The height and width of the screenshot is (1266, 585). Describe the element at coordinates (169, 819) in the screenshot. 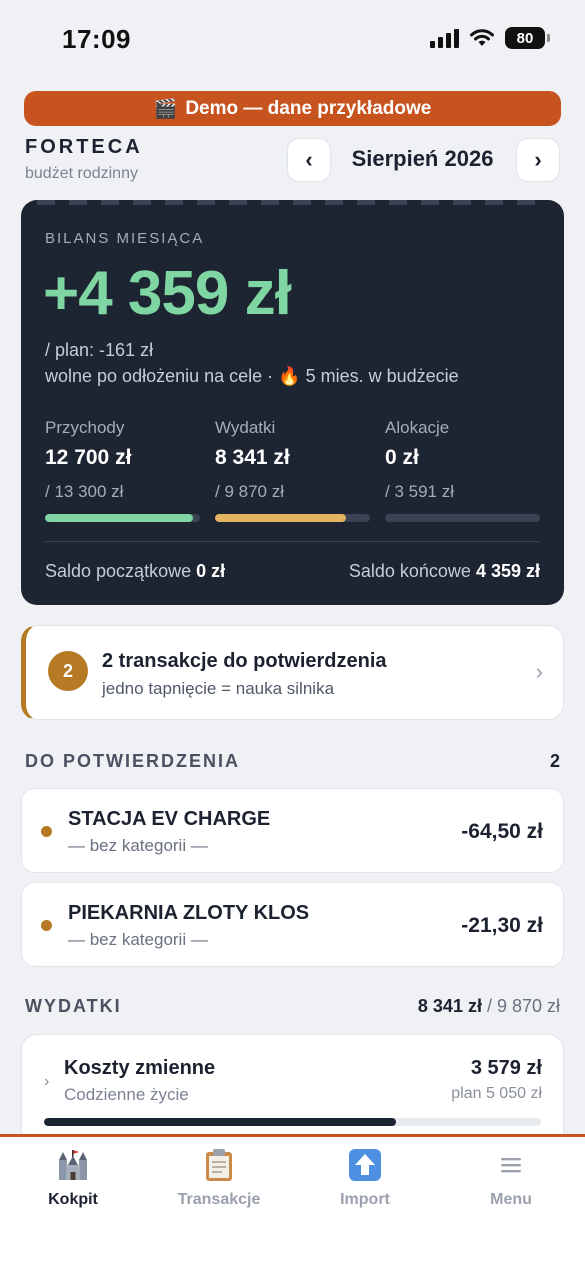

I see `transaction-name: STACJA EV CHARGE` at that location.